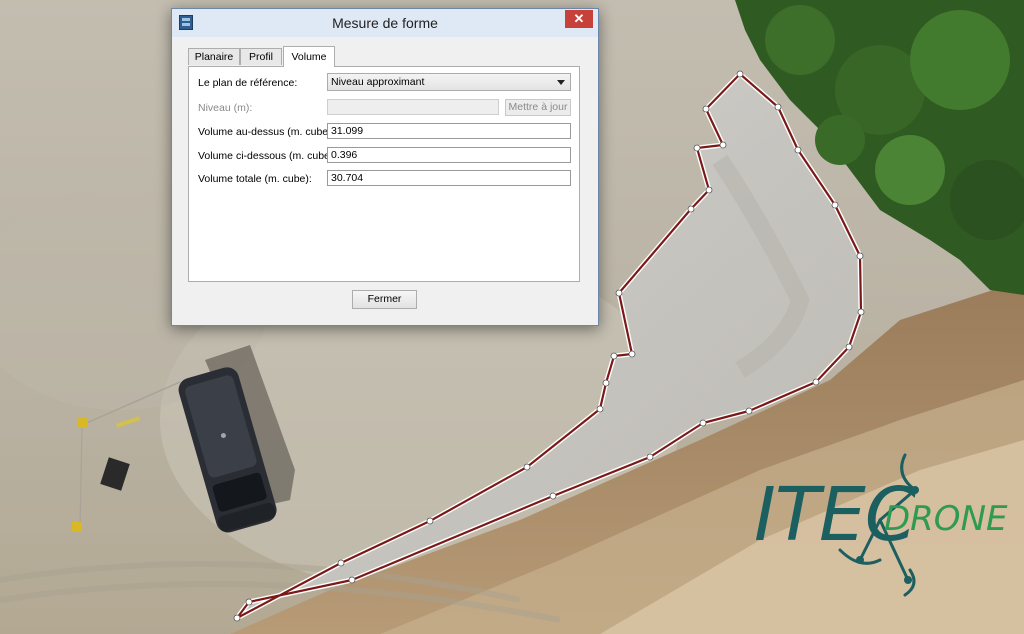 The height and width of the screenshot is (634, 1024). Describe the element at coordinates (449, 82) in the screenshot. I see `reference-plane-select: Niveau approximant` at that location.